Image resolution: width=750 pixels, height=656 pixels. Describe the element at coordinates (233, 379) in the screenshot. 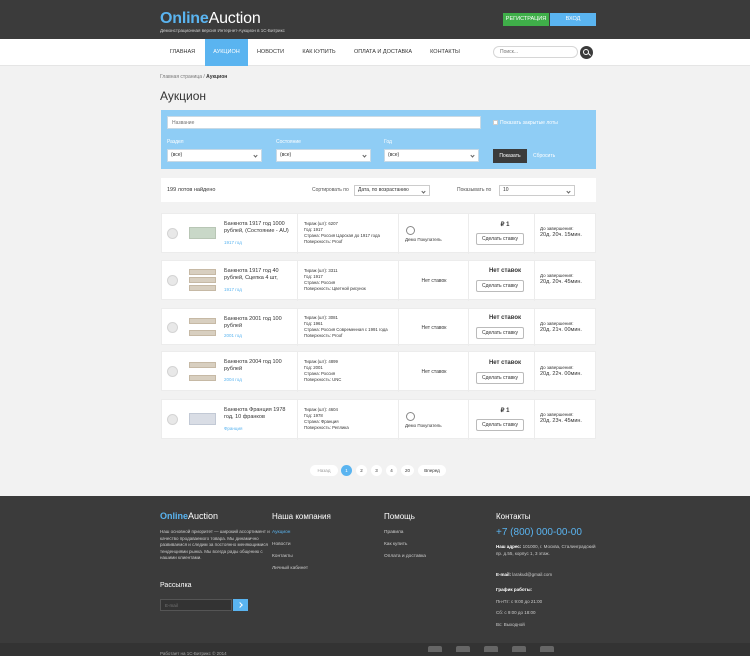

I see `lot-category: 2004 год` at that location.